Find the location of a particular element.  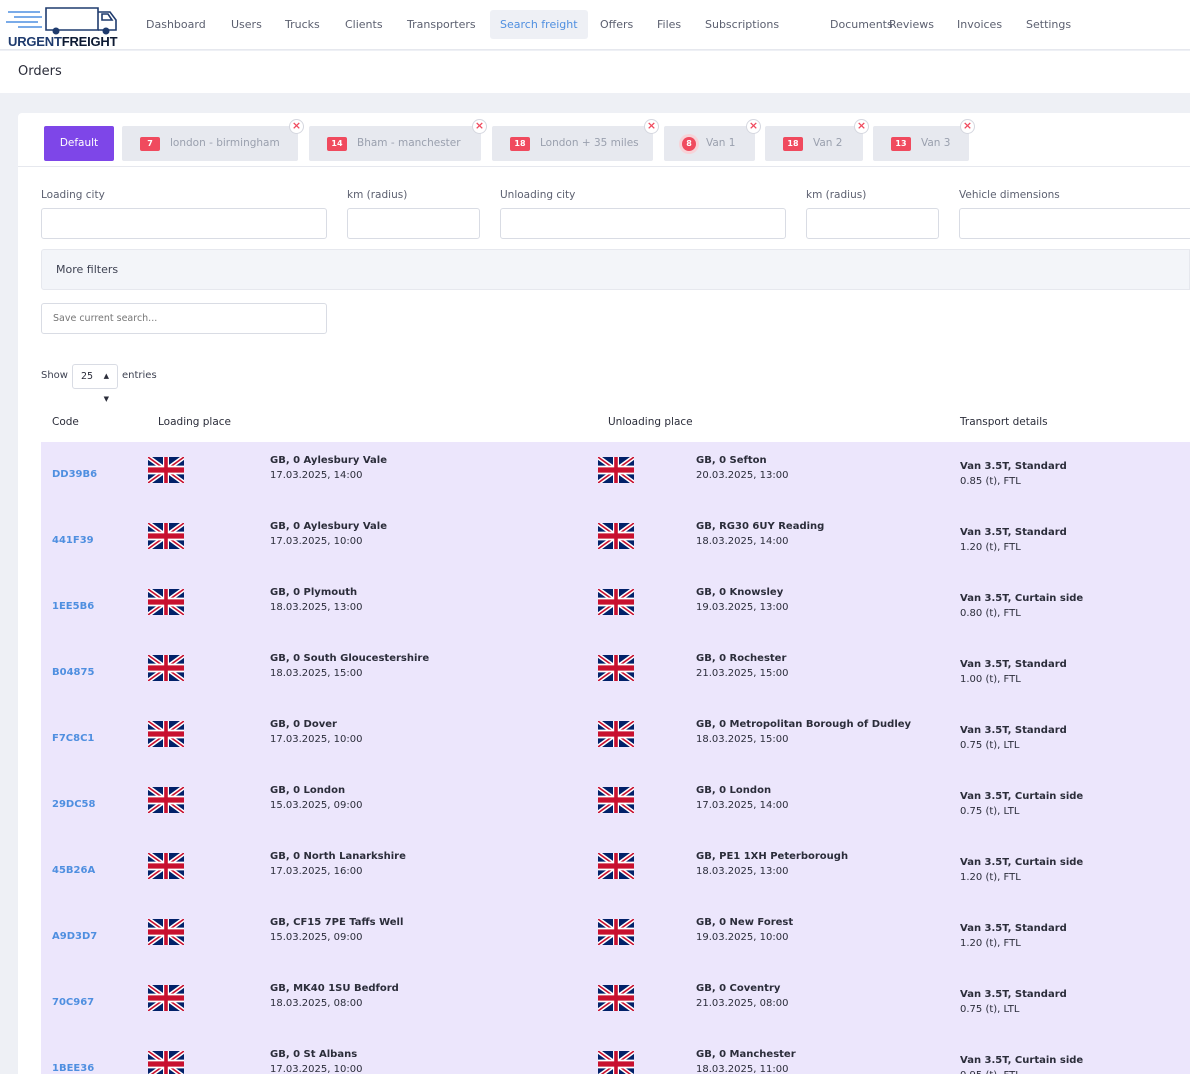

brand-logo: URGENTFREIGHT is located at coordinates (62, 25).